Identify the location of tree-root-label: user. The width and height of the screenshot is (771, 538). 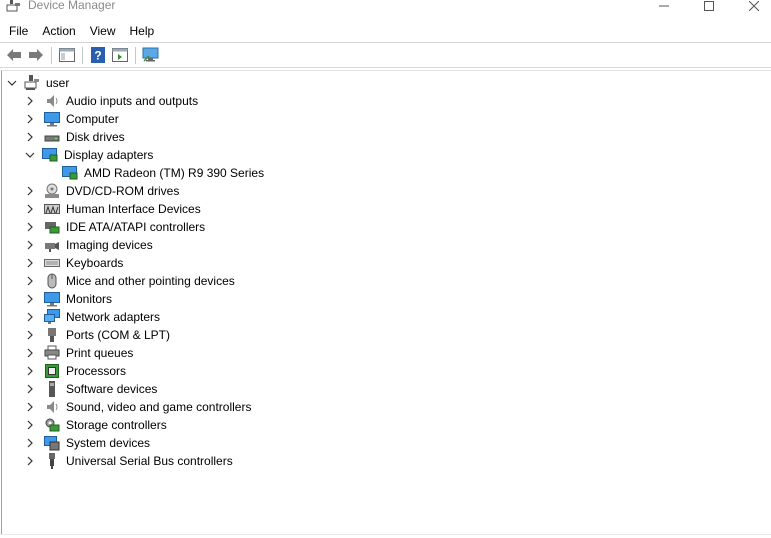
(58, 83).